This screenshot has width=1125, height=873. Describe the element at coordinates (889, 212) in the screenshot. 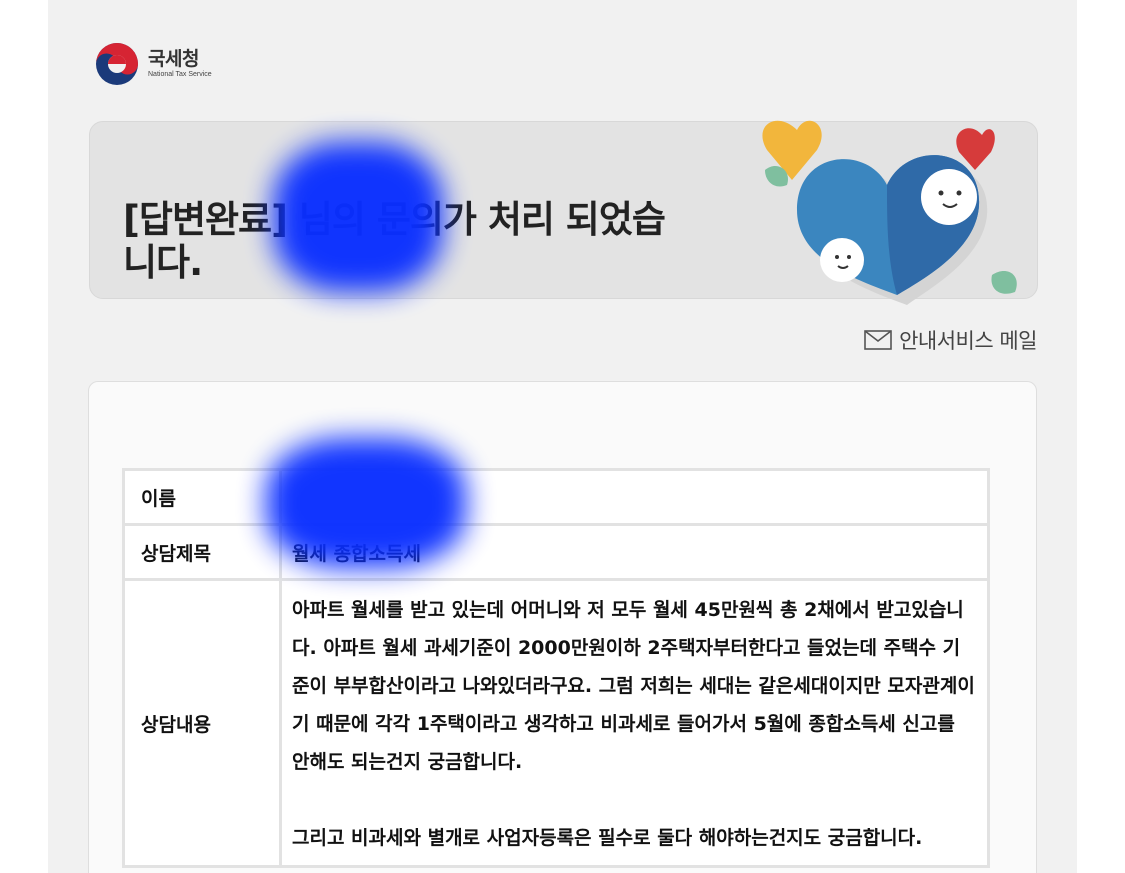

I see `heart-illustration-icon` at that location.